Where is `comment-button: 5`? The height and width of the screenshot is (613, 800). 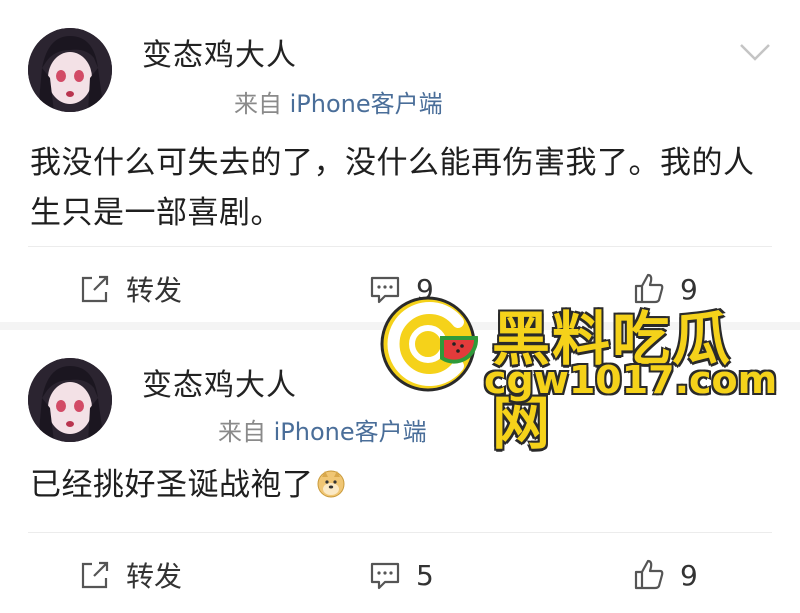
comment-button: 5 is located at coordinates (401, 575).